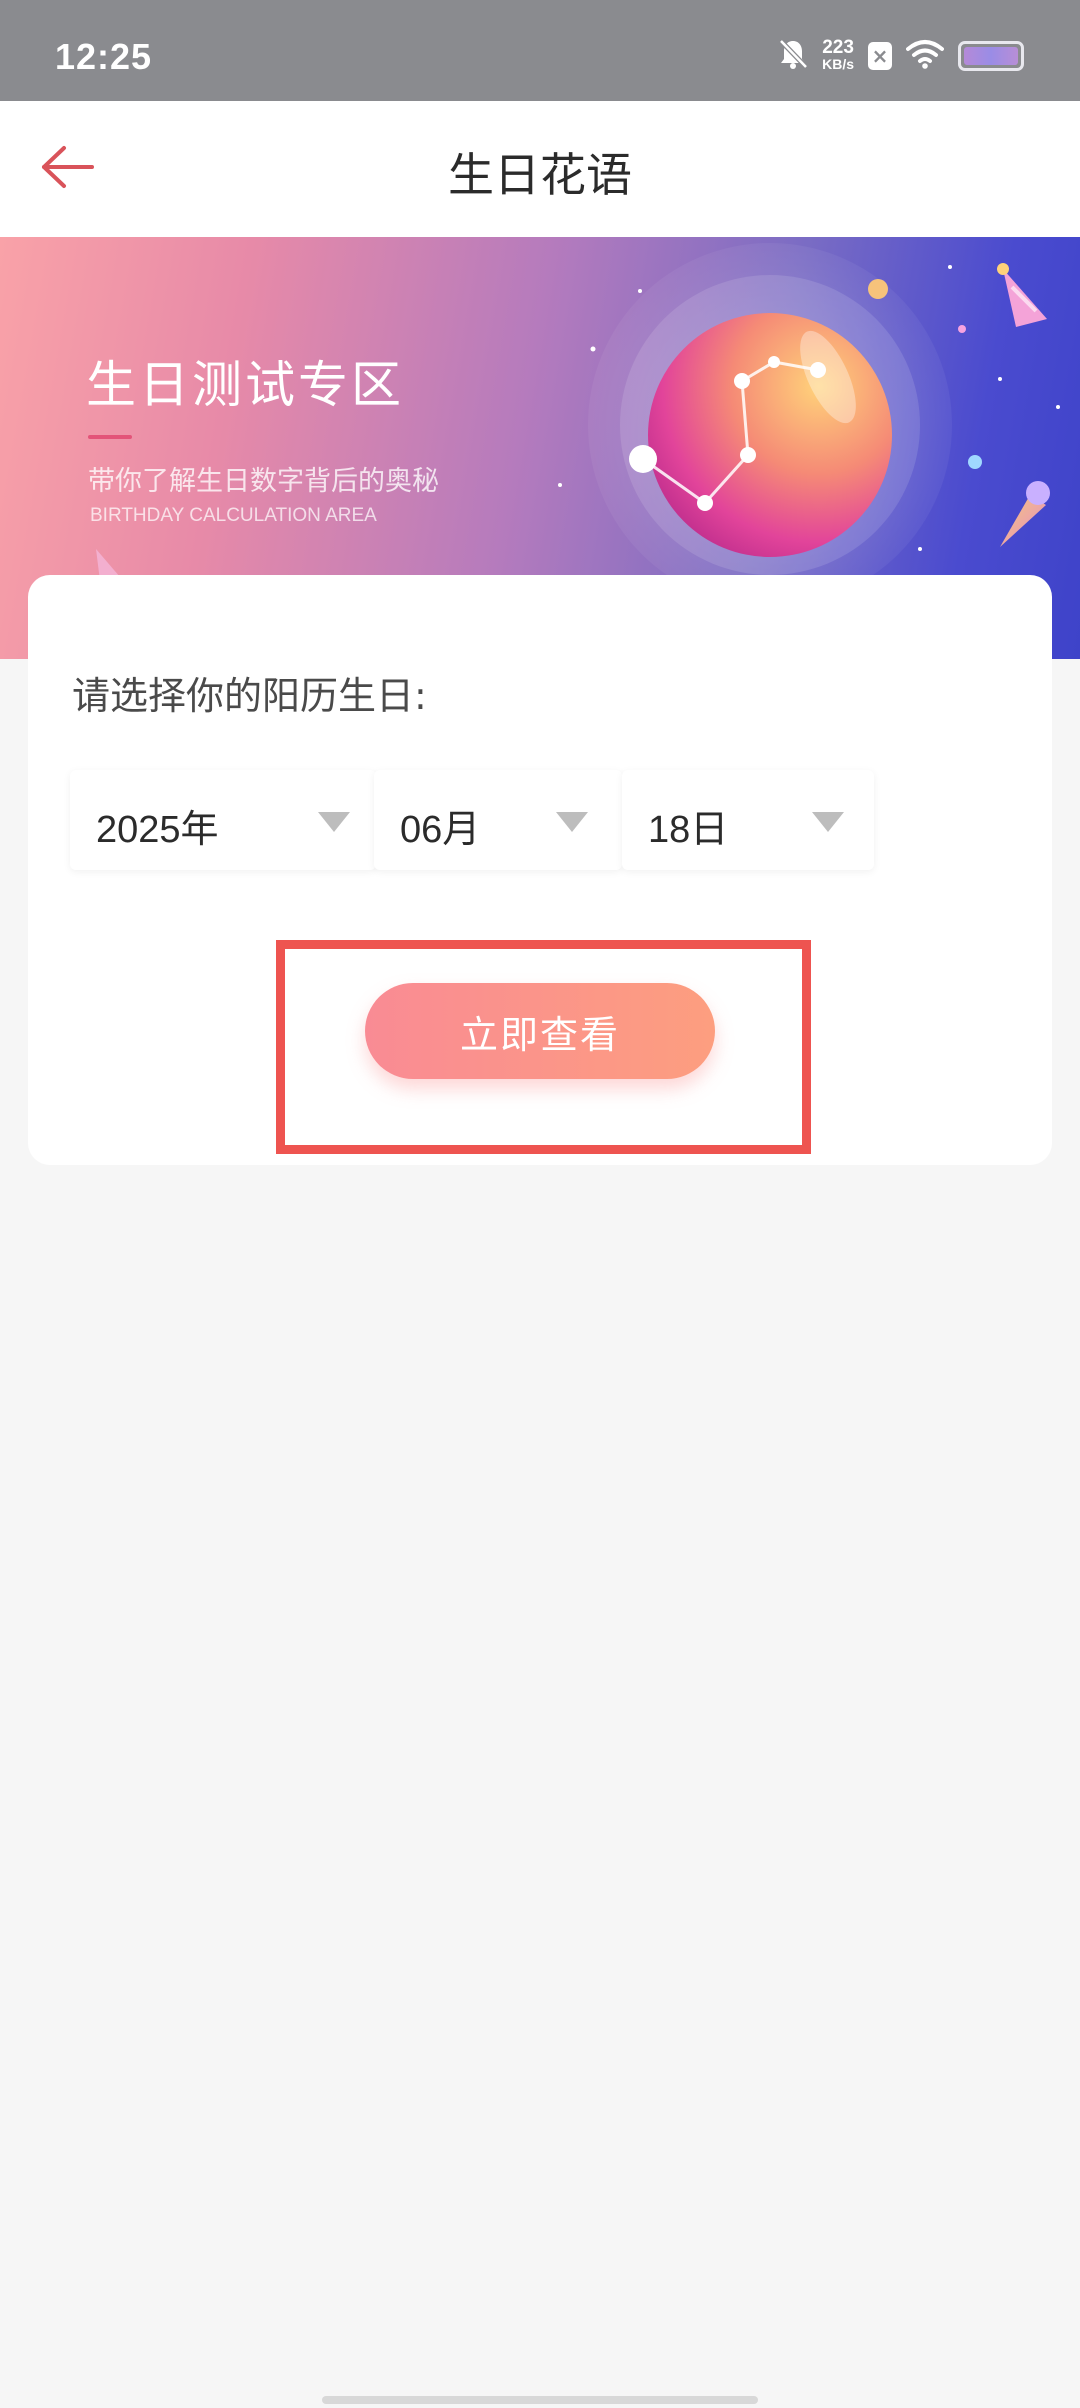  I want to click on notification-x-icon: ×, so click(880, 56).